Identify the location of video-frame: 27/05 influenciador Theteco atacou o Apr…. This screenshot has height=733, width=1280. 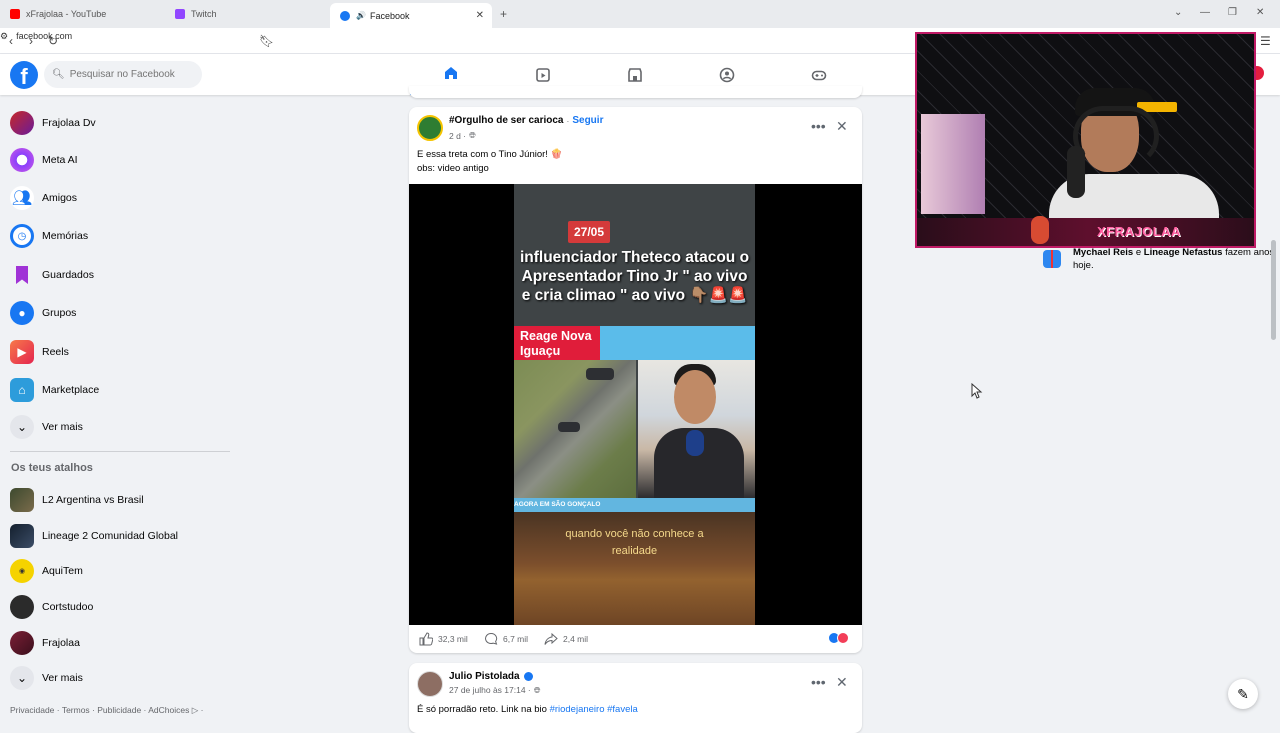
(634, 404).